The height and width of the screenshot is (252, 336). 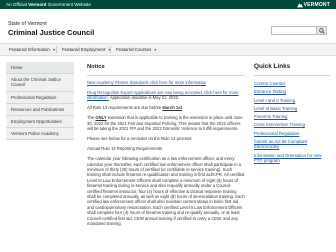 I want to click on quick-link-firearms: Firearms Training, so click(x=292, y=116).